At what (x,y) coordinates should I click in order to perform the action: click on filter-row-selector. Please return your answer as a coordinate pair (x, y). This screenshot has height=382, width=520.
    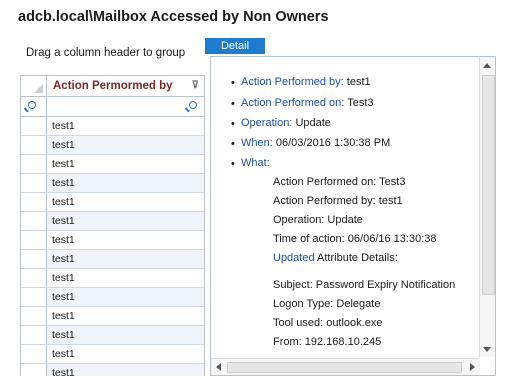
    Looking at the image, I should click on (34, 106).